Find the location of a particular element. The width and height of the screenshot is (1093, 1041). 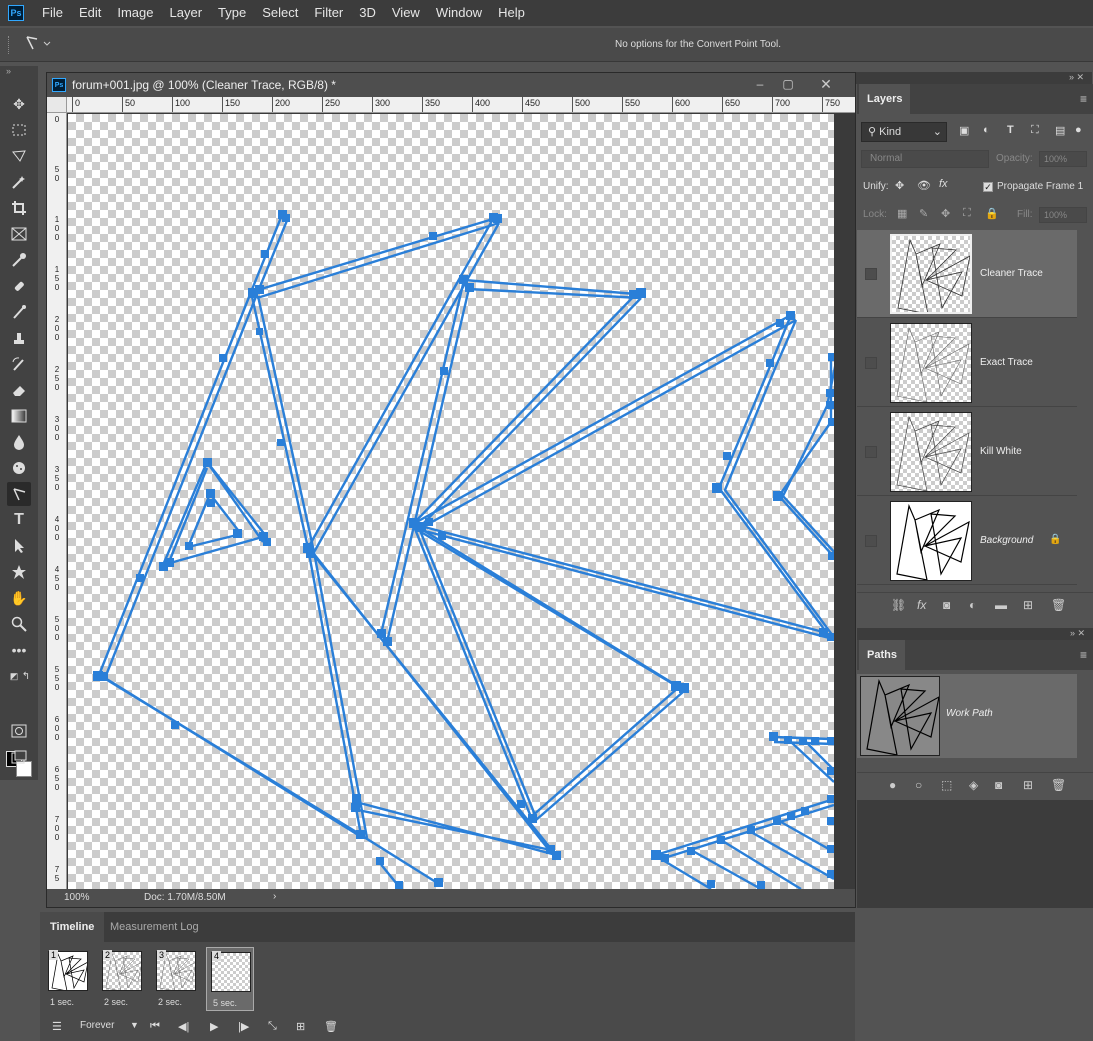

new-path-icon: ⊞ is located at coordinates (1028, 785).